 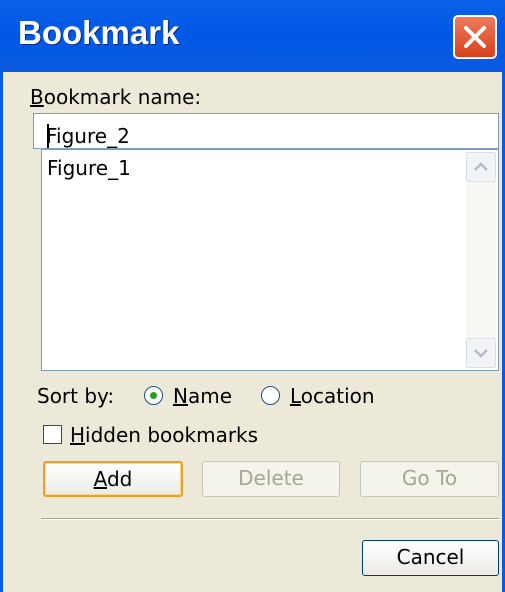 I want to click on scroll-down-button, so click(x=481, y=353).